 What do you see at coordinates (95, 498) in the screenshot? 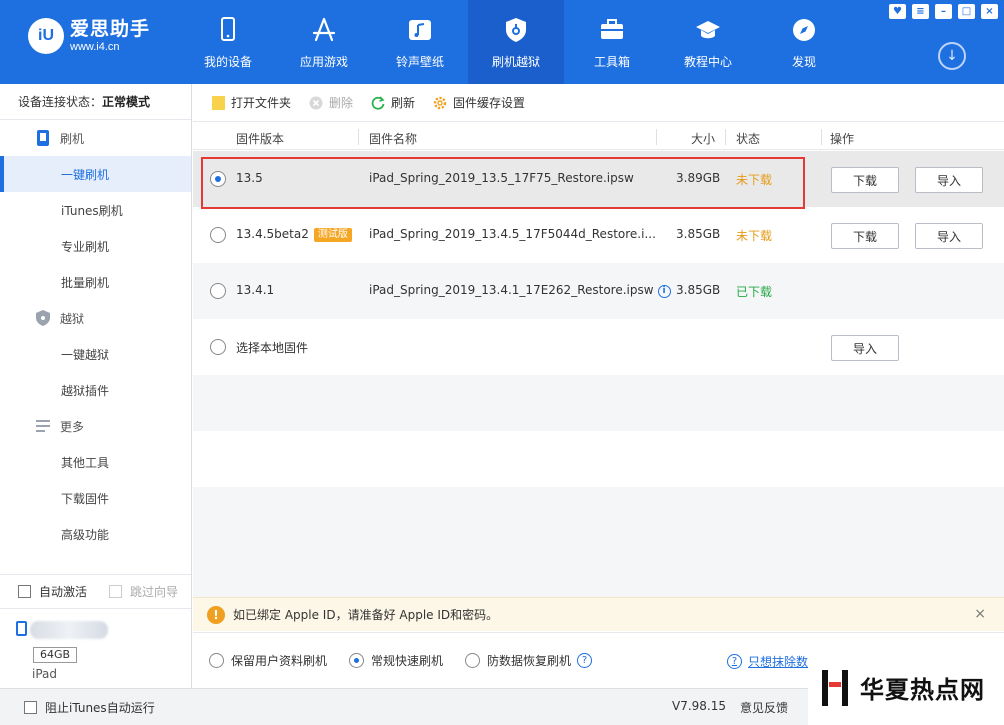
I see `sidebar-item-download-firmware: 下载固件` at bounding box center [95, 498].